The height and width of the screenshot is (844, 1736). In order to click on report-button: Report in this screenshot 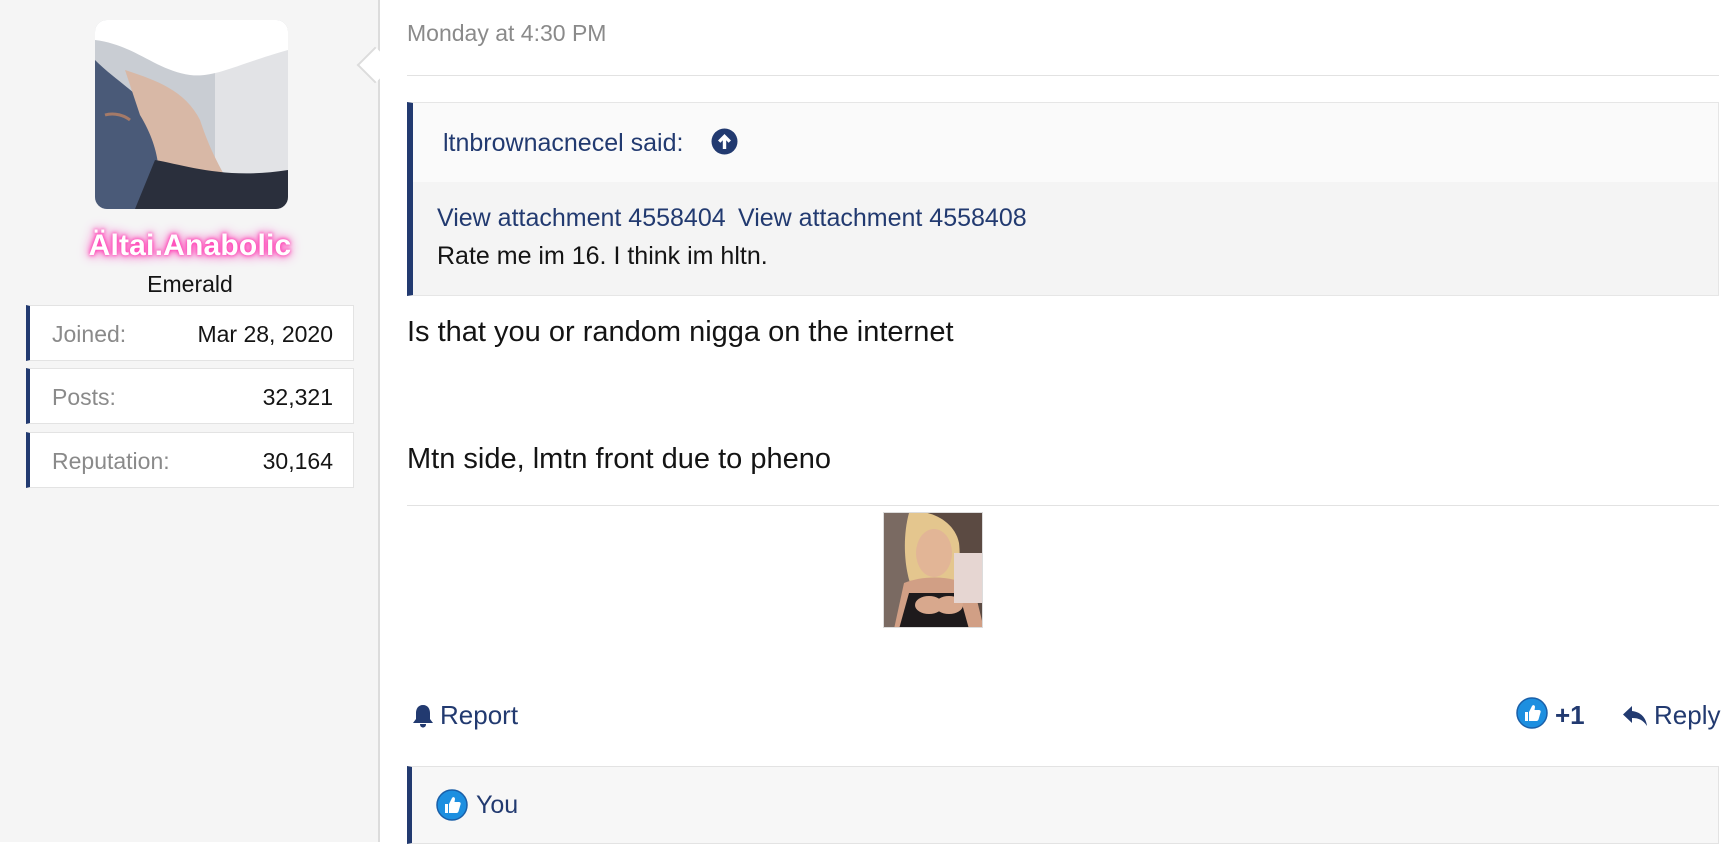, I will do `click(465, 715)`.